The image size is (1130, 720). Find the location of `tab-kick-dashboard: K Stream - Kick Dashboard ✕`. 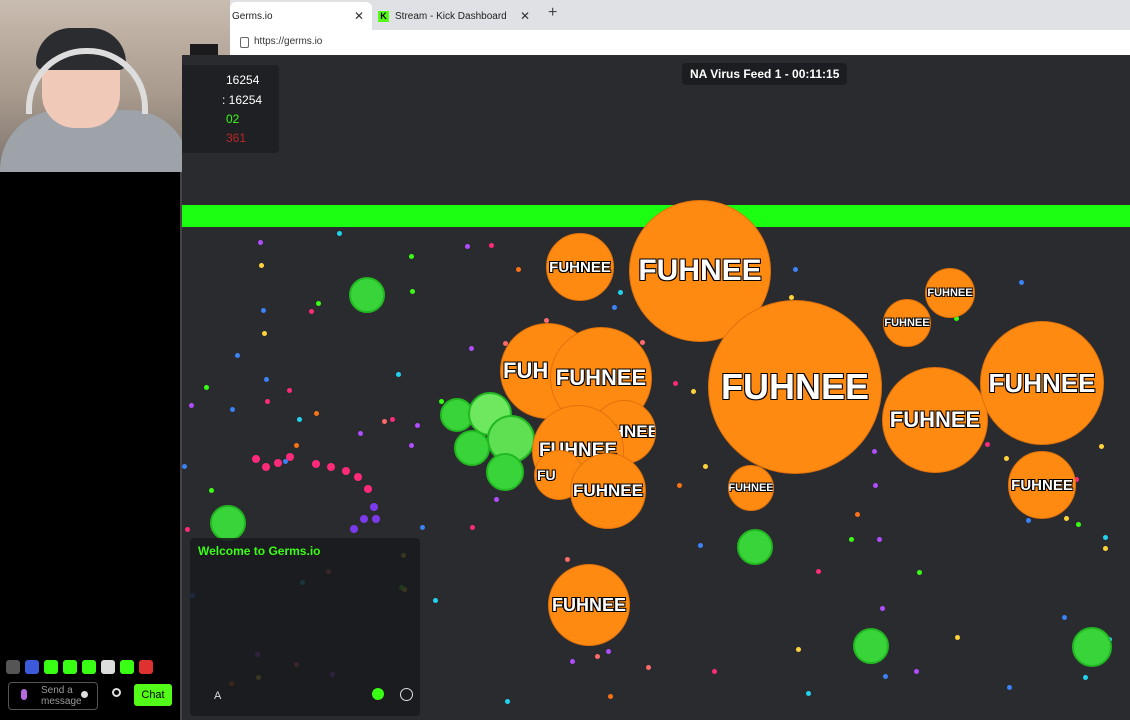

tab-kick-dashboard: K Stream - Kick Dashboard ✕ is located at coordinates (458, 16).